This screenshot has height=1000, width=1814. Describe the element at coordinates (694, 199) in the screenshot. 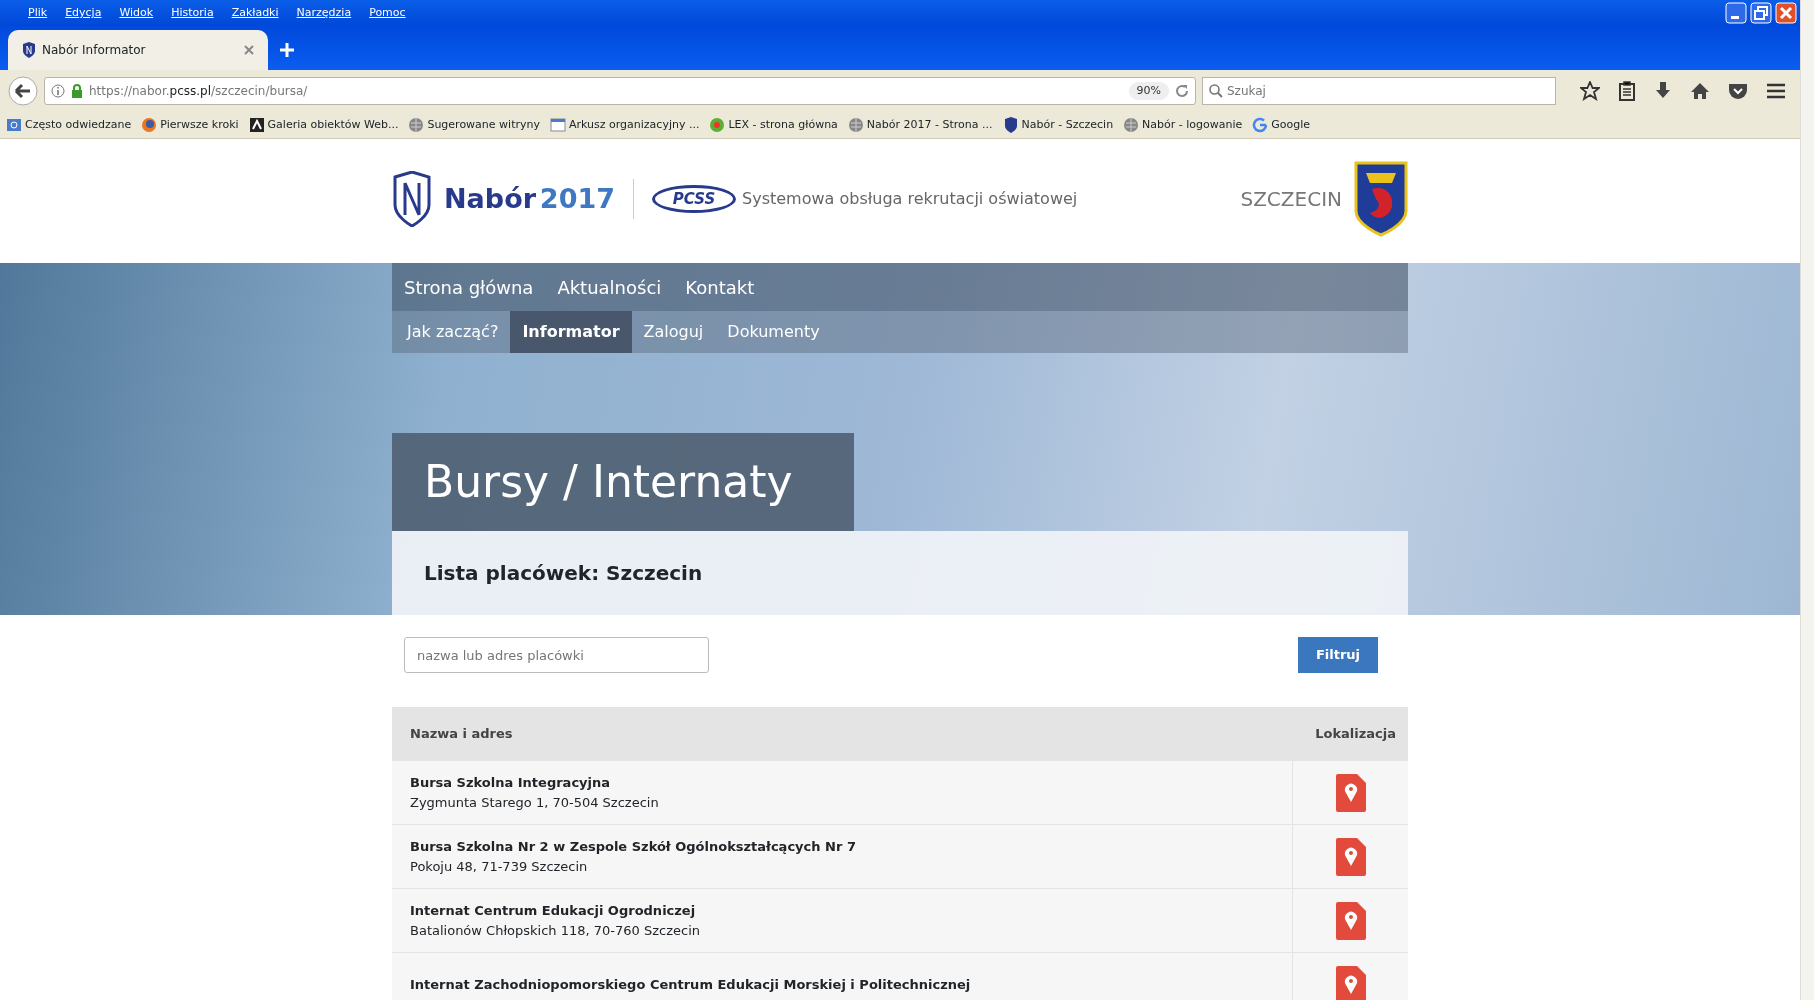

I see `partner-logo: PCSS` at that location.